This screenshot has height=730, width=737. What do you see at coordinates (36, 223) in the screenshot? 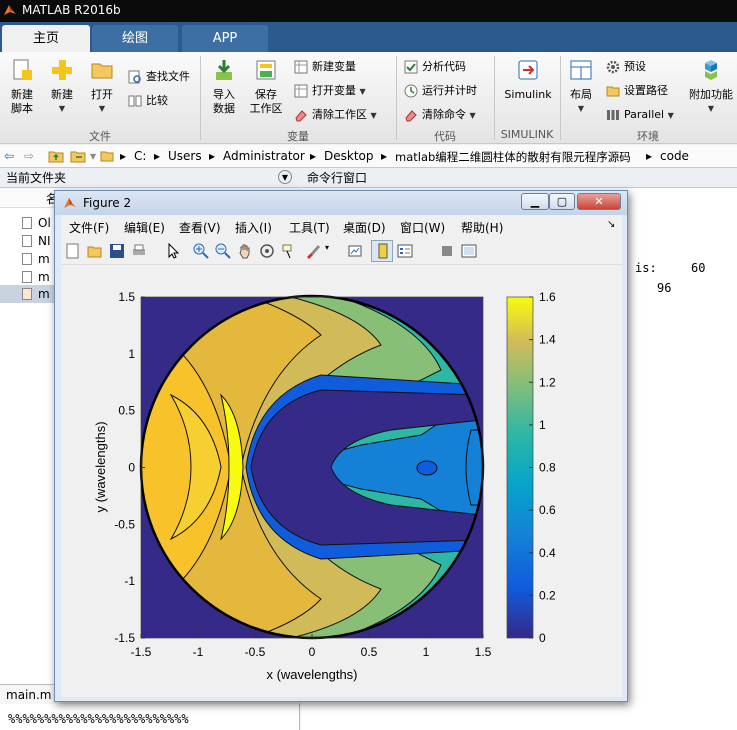
I see `file-list-item: Ol` at bounding box center [36, 223].